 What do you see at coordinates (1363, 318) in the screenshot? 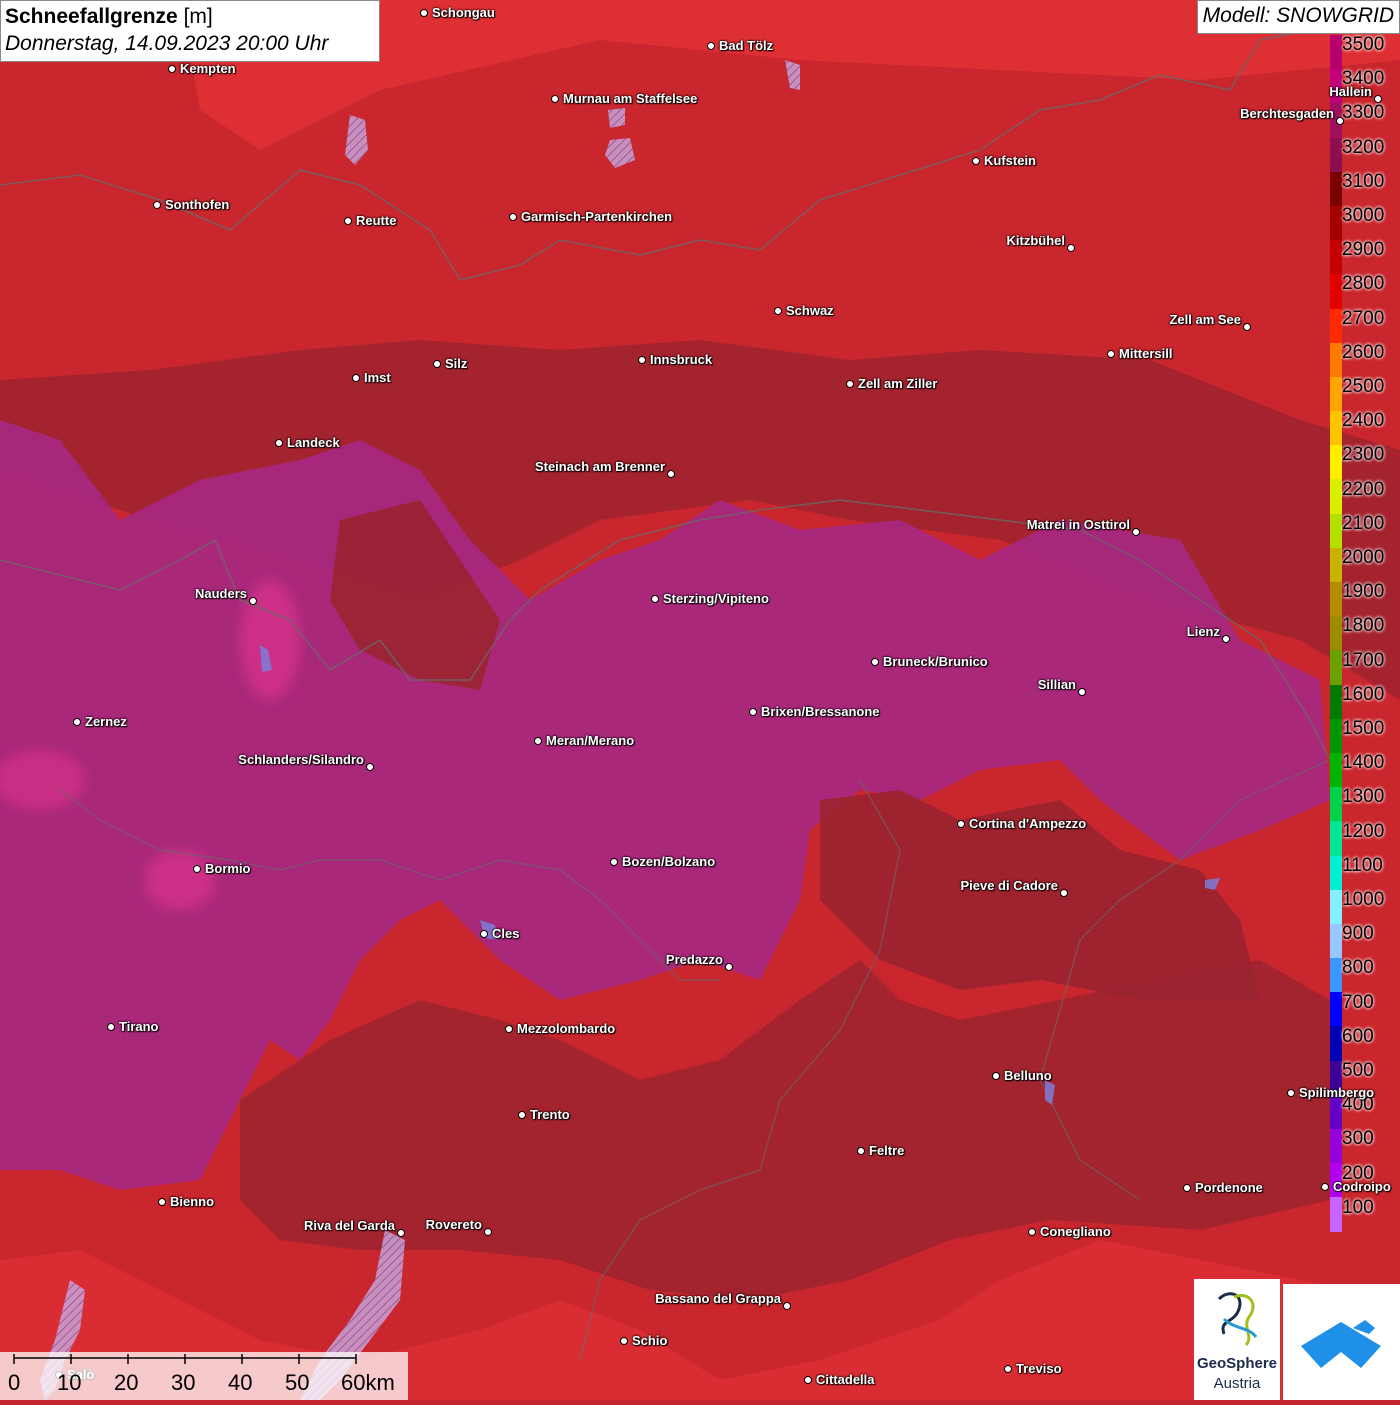
I see `legend-label: 2700` at bounding box center [1363, 318].